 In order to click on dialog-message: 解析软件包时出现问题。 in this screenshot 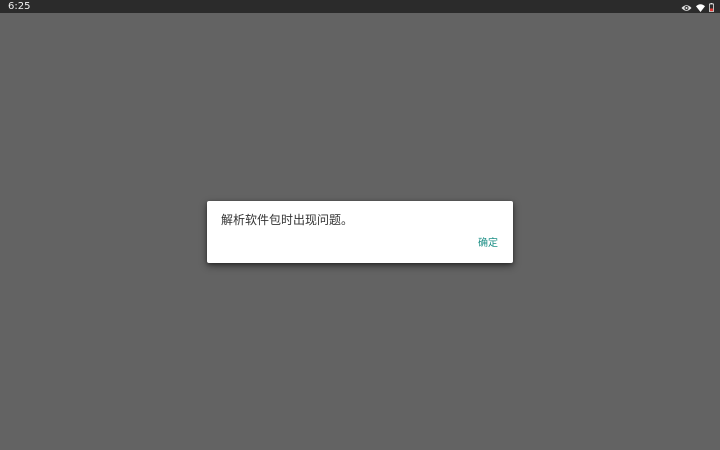, I will do `click(287, 220)`.